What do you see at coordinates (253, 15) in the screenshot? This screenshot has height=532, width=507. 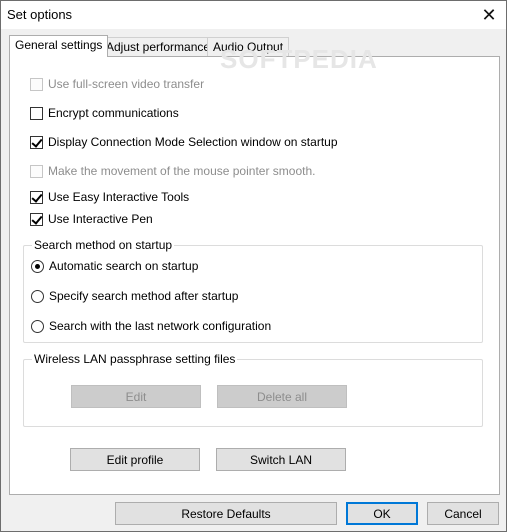 I see `title-bar: Set options ✕` at bounding box center [253, 15].